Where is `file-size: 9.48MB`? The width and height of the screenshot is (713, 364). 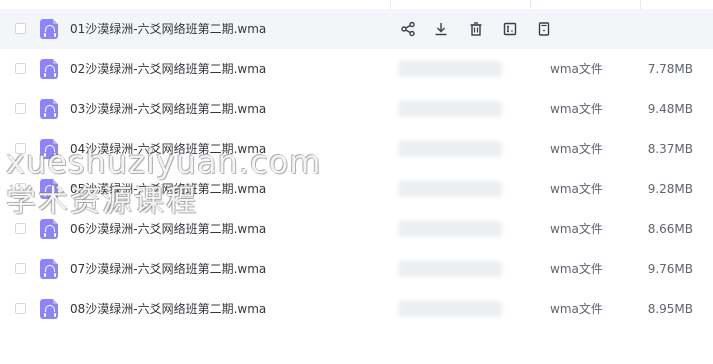
file-size: 9.48MB is located at coordinates (670, 109).